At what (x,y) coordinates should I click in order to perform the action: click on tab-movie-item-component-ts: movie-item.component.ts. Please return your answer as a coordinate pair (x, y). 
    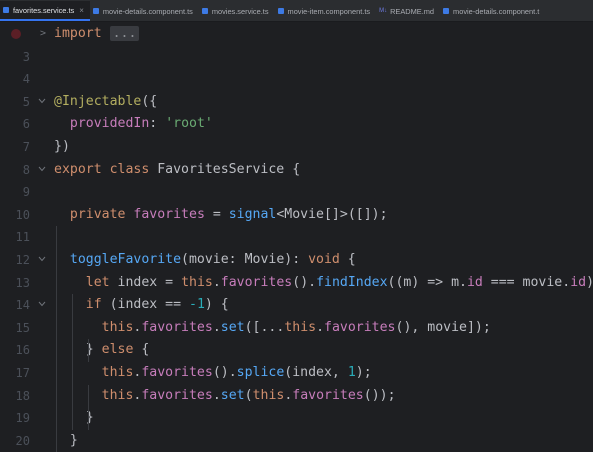
    Looking at the image, I should click on (326, 11).